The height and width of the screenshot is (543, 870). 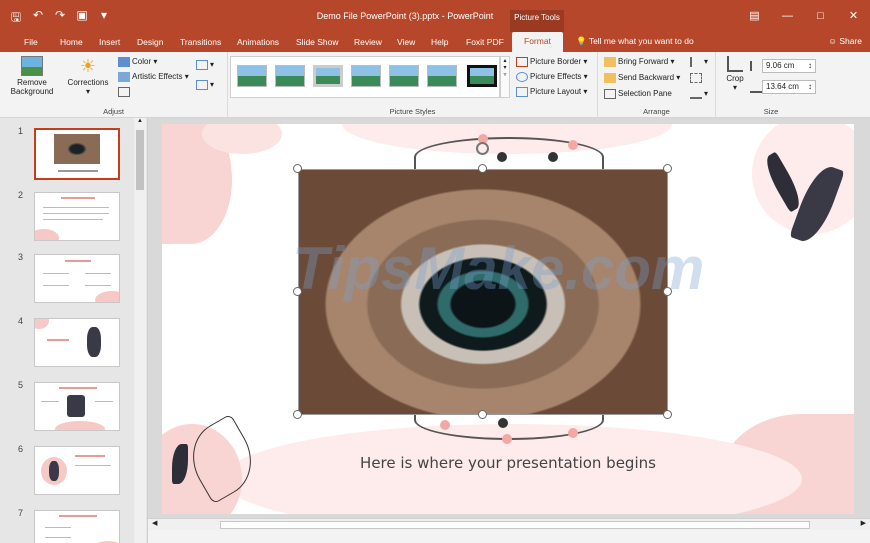 I want to click on tab-help: Help, so click(x=439, y=42).